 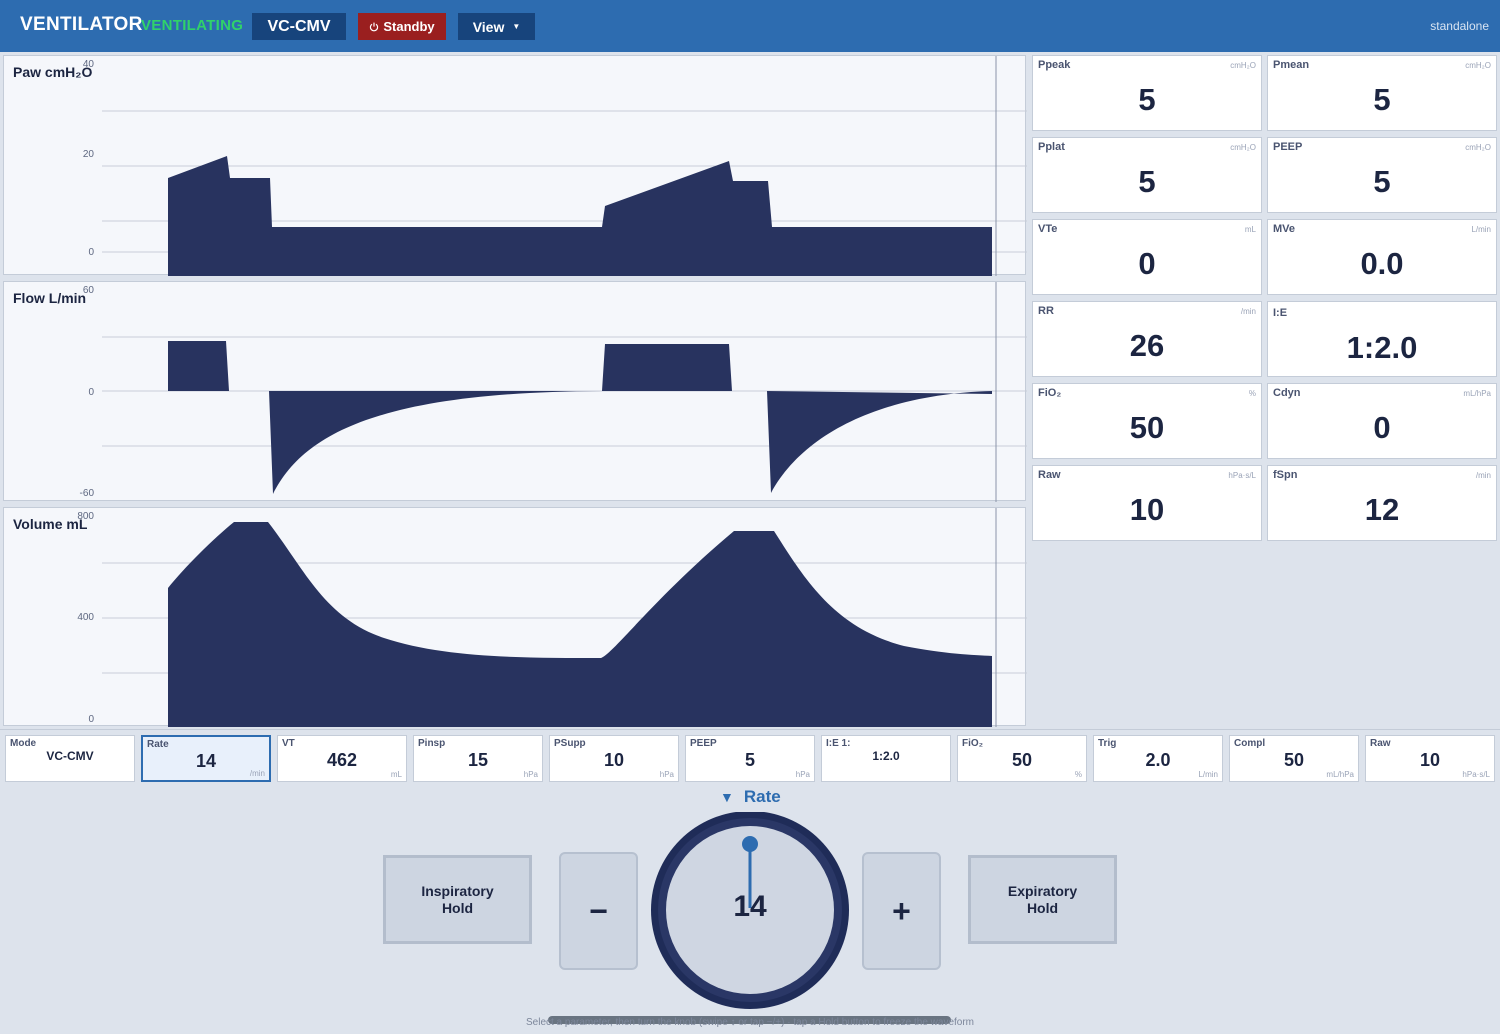 I want to click on standby-button: Standby, so click(x=402, y=26).